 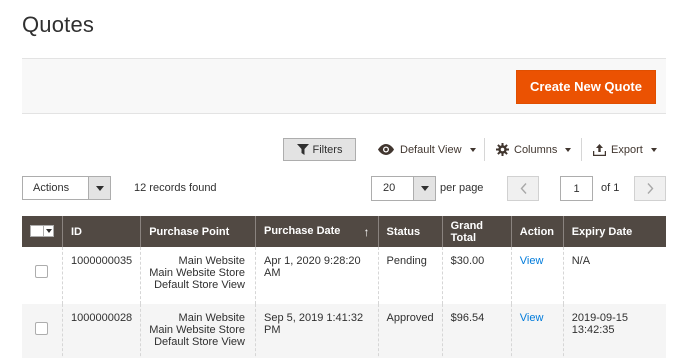 I want to click on select-all-header, so click(x=42, y=231).